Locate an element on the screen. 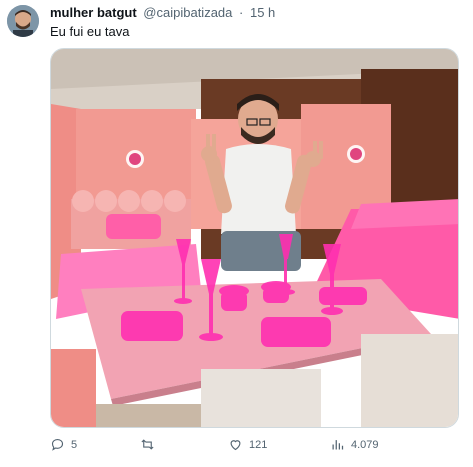 This screenshot has width=473, height=467. views-button: 4.079 is located at coordinates (354, 444).